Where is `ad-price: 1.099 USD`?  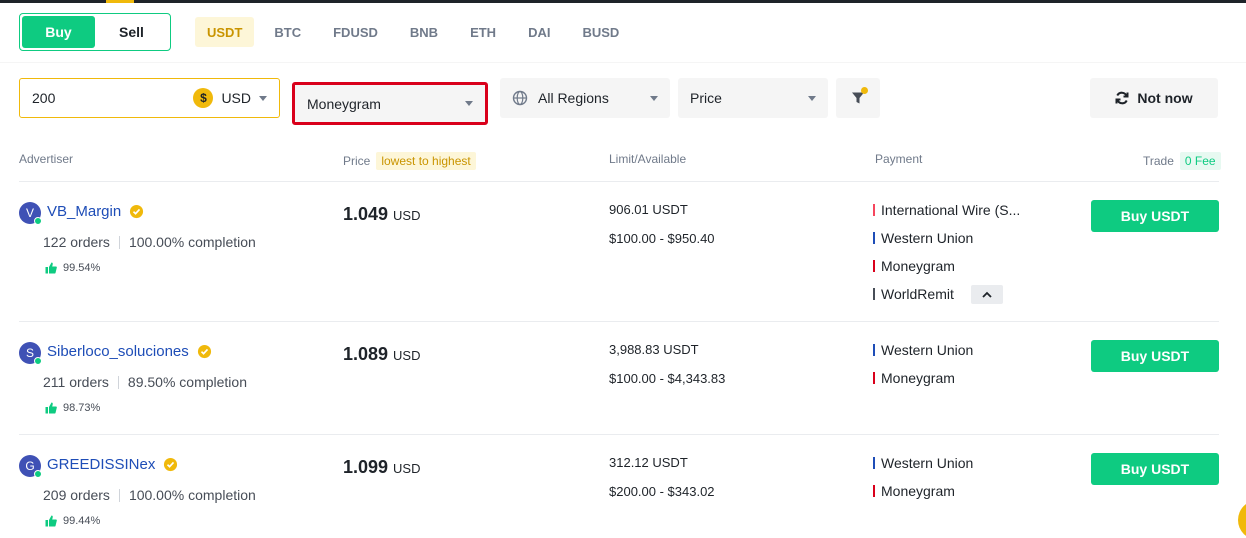 ad-price: 1.099 USD is located at coordinates (382, 467).